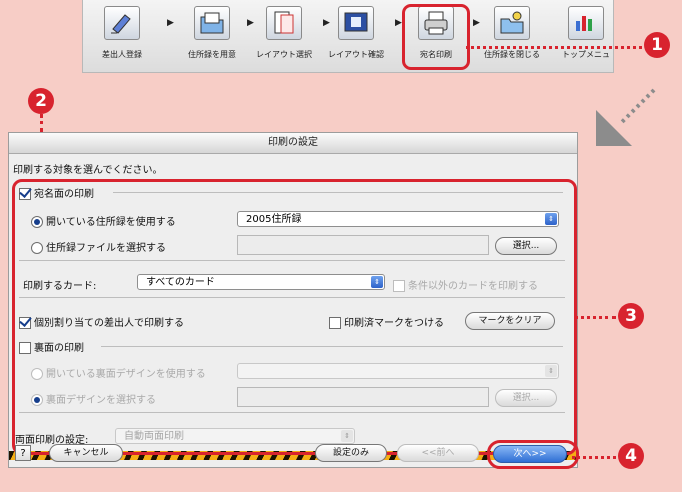 The image size is (682, 492). I want to click on toolbar-layout-select: レイアウト選択, so click(284, 33).